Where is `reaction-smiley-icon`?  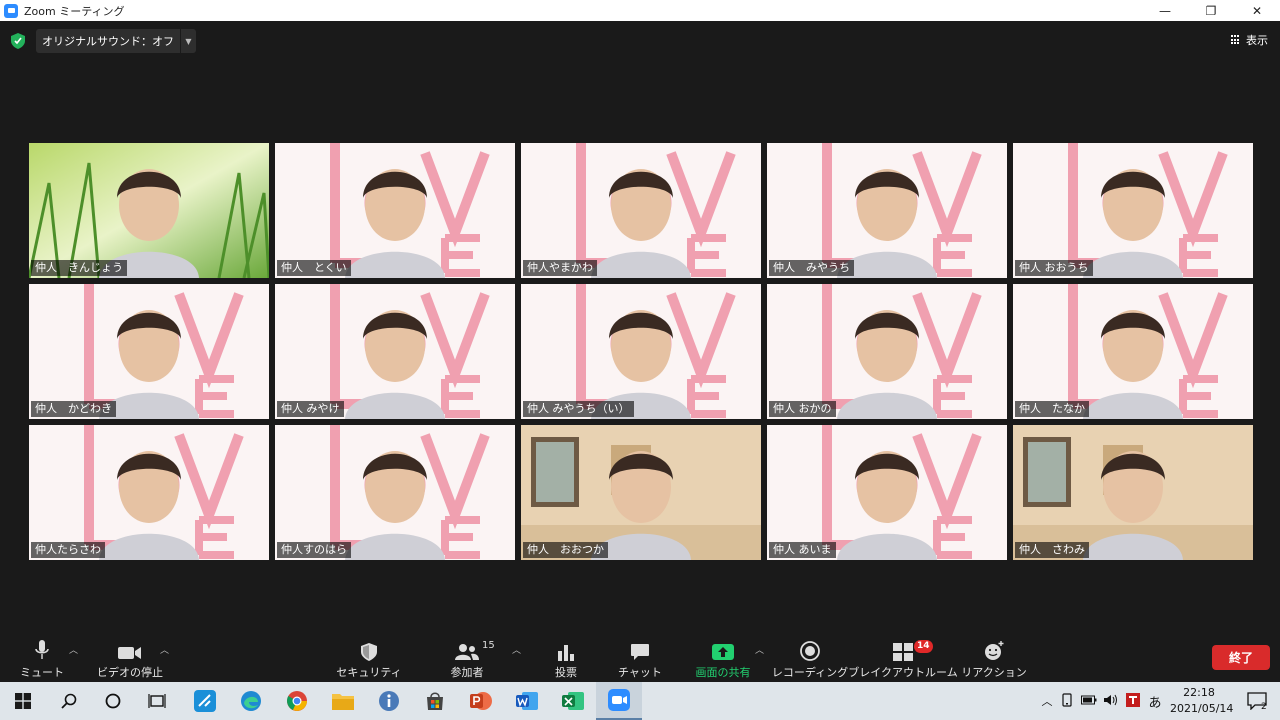 reaction-smiley-icon is located at coordinates (994, 648).